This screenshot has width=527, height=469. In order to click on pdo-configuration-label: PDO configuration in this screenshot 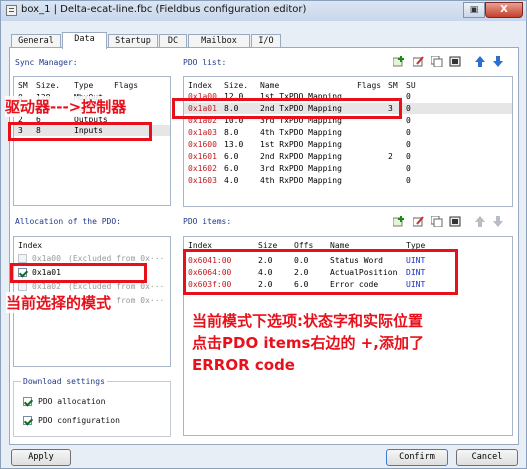, I will do `click(79, 420)`.